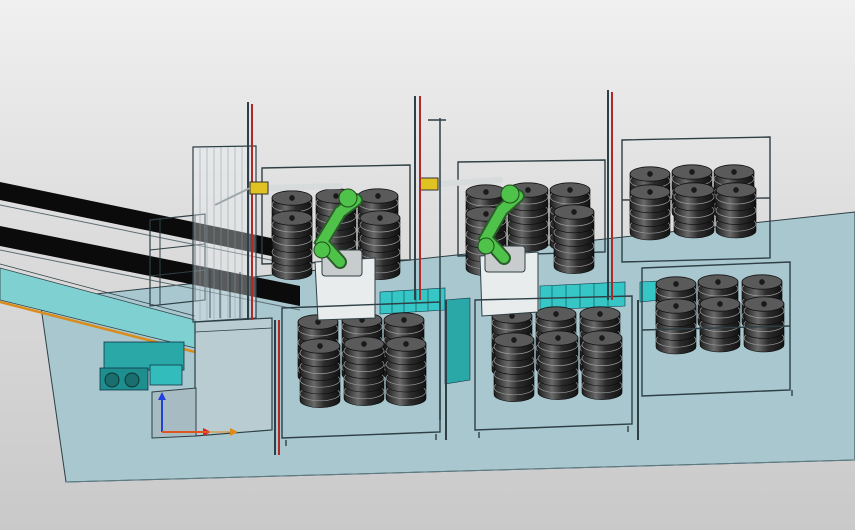 The height and width of the screenshot is (530, 855). Describe the element at coordinates (142, 366) in the screenshot. I see `drive-motor` at that location.